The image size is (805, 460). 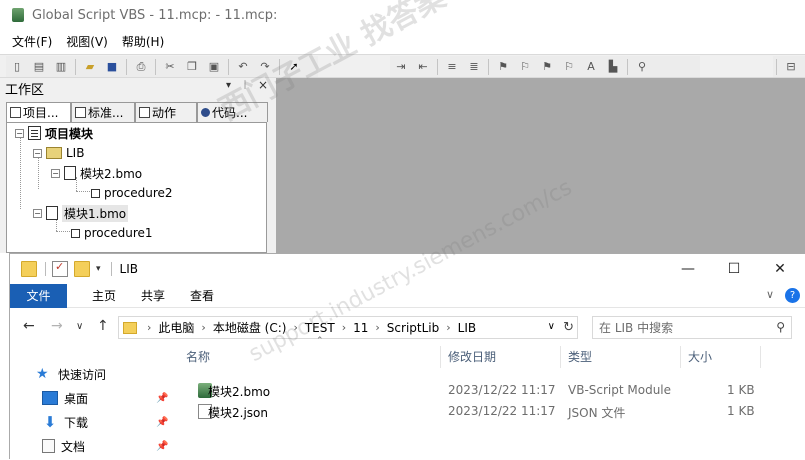 What do you see at coordinates (63, 446) in the screenshot?
I see `nav-documents: 文档` at bounding box center [63, 446].